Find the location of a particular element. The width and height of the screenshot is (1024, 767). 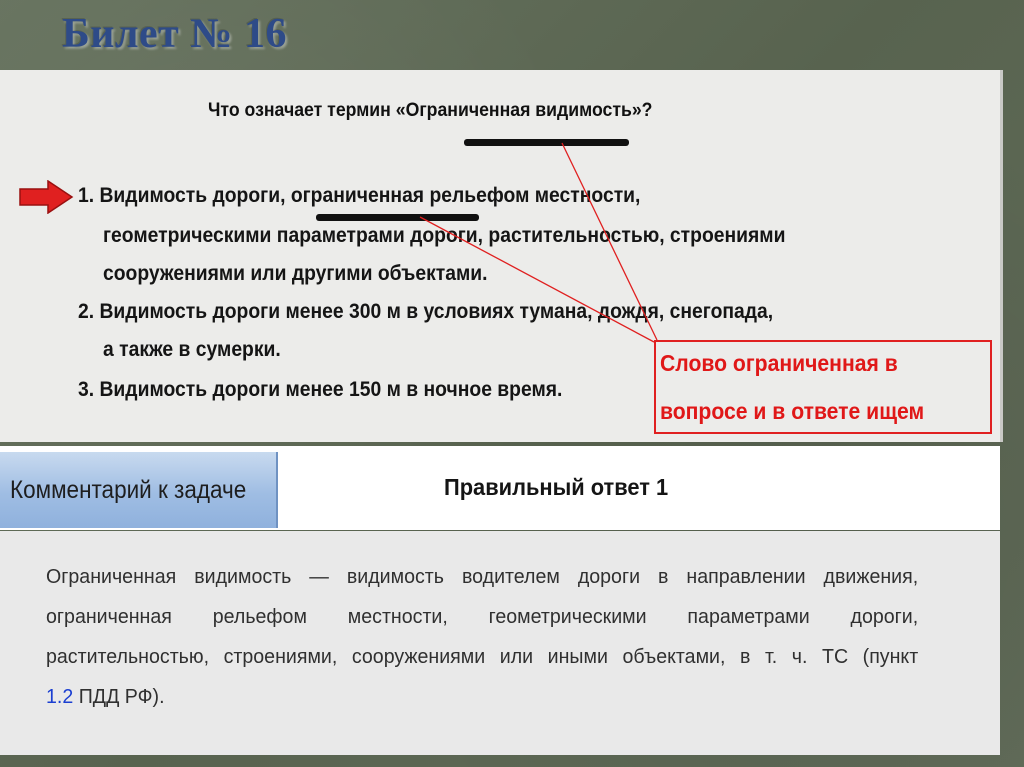

answer-1-keyword: ограниченная is located at coordinates (357, 195).